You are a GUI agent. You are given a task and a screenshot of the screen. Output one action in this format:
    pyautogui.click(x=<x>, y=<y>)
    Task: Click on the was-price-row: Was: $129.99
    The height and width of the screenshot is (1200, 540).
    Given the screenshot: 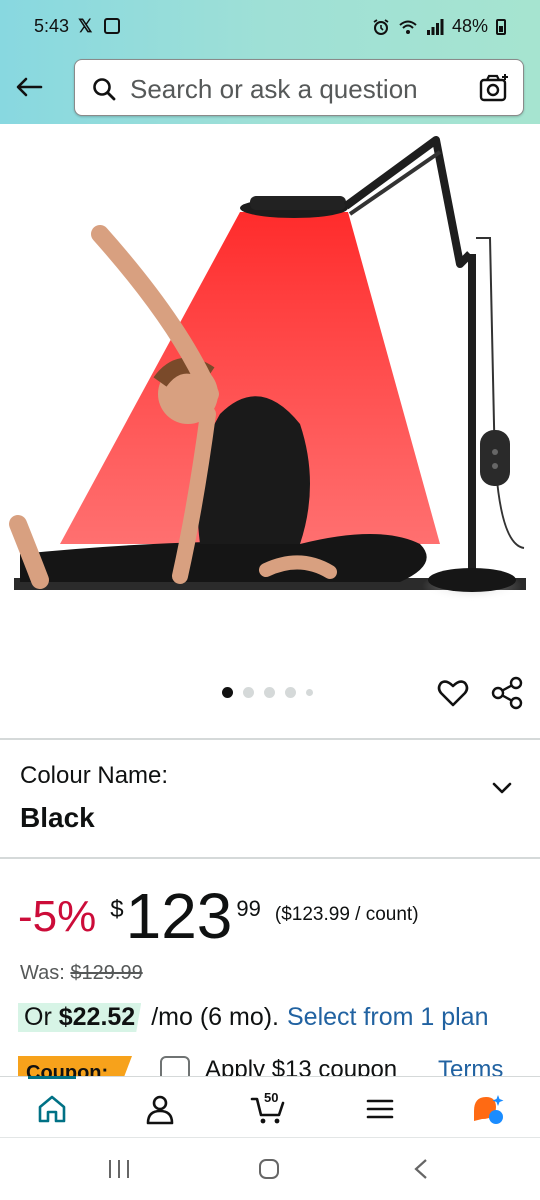 What is the action you would take?
    pyautogui.click(x=81, y=973)
    